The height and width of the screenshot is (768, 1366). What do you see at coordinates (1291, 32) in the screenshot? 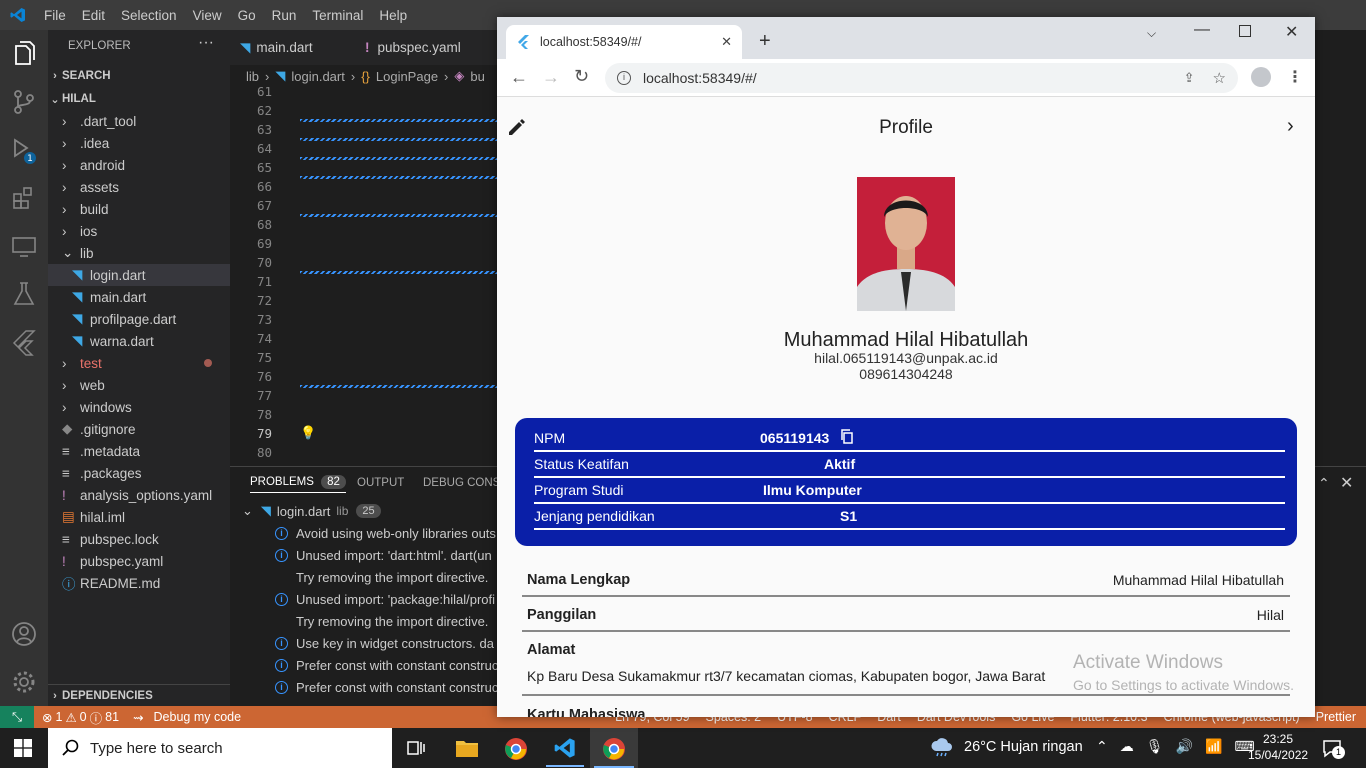
I see `close-window-icon: ✕` at bounding box center [1291, 32].